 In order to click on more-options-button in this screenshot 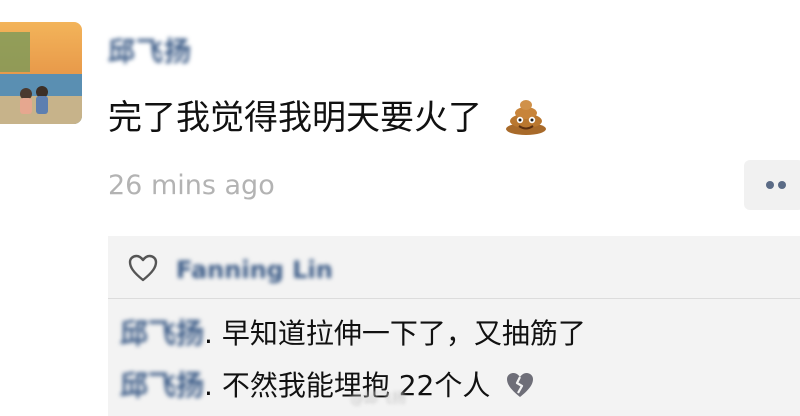, I will do `click(772, 185)`.